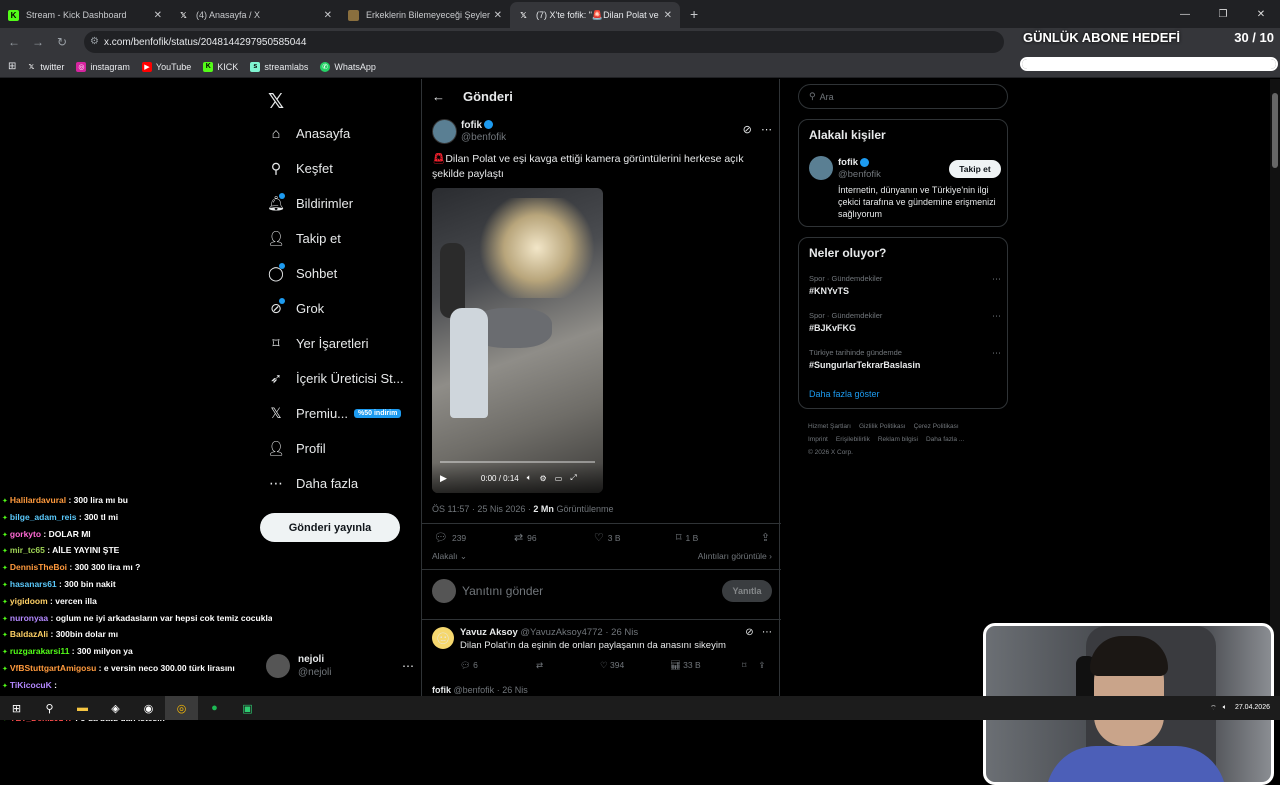  Describe the element at coordinates (103, 66) in the screenshot. I see `bookmark-instagram: ◎ instagram` at that location.